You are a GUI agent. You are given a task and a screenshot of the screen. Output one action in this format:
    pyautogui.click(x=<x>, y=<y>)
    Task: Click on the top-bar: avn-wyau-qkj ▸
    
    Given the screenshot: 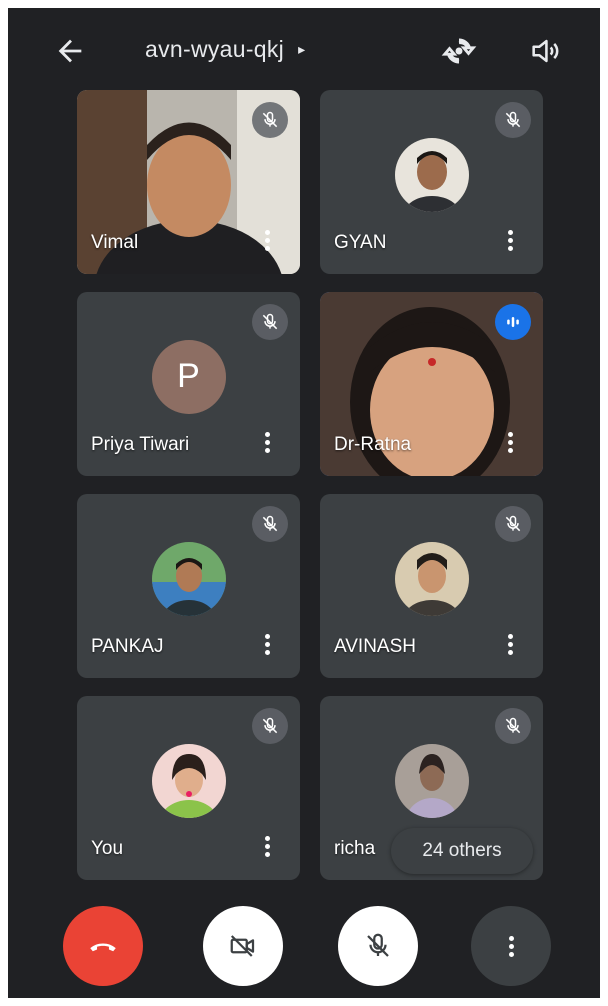 What is the action you would take?
    pyautogui.click(x=304, y=48)
    